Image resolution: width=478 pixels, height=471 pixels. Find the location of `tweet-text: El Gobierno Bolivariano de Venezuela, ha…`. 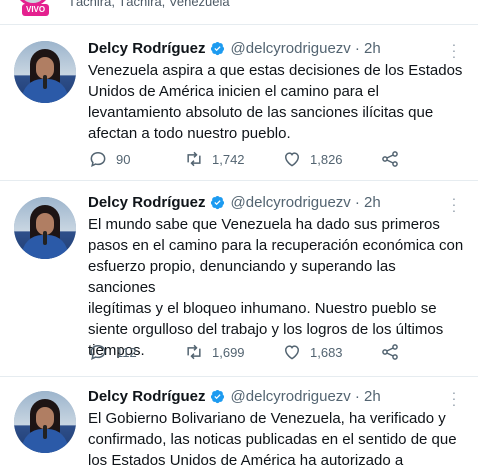

tweet-text: El Gobierno Bolivariano de Venezuela, ha… is located at coordinates (272, 439).